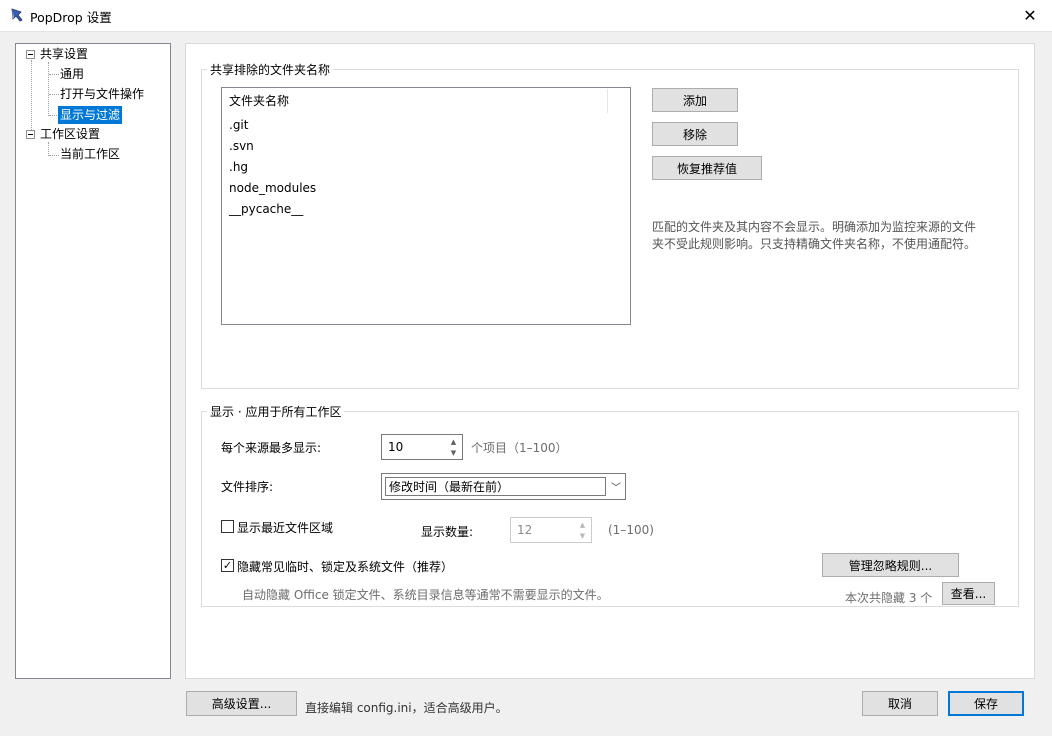 The image size is (1052, 736). Describe the element at coordinates (695, 134) in the screenshot. I see `remove-button: 移除` at that location.